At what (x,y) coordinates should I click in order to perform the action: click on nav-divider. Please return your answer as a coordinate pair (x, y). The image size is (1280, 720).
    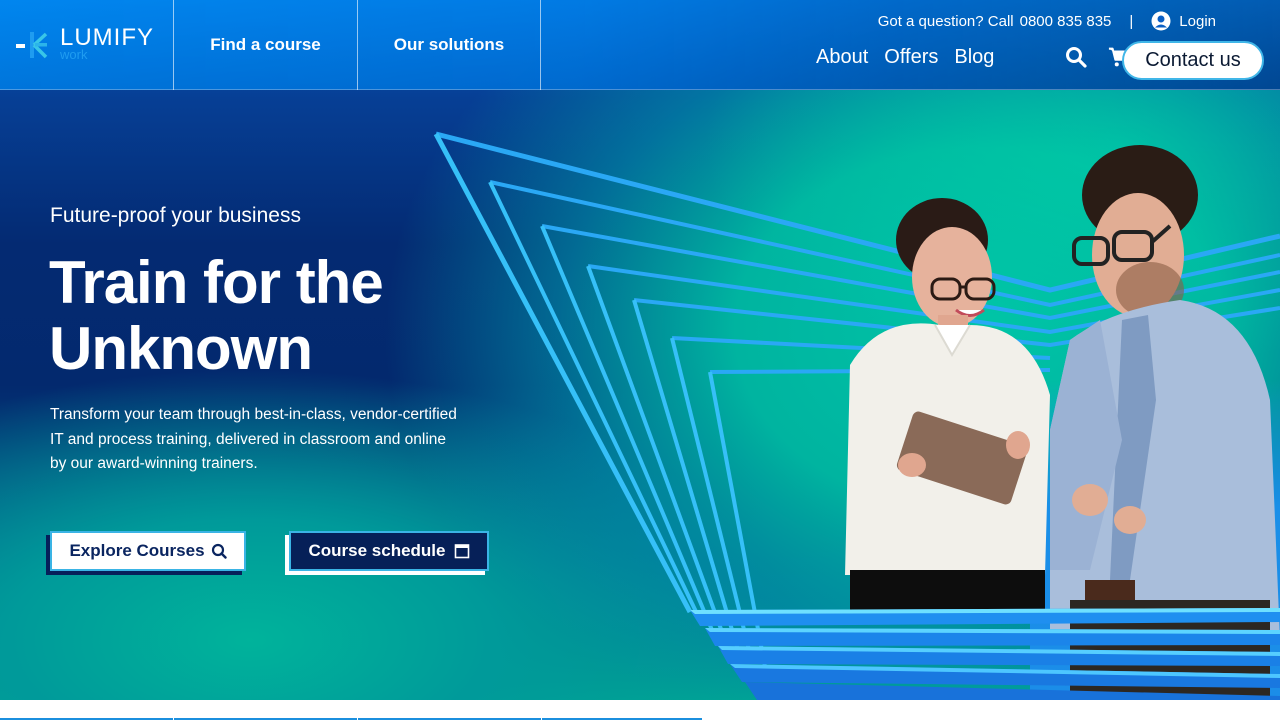
    Looking at the image, I should click on (540, 45).